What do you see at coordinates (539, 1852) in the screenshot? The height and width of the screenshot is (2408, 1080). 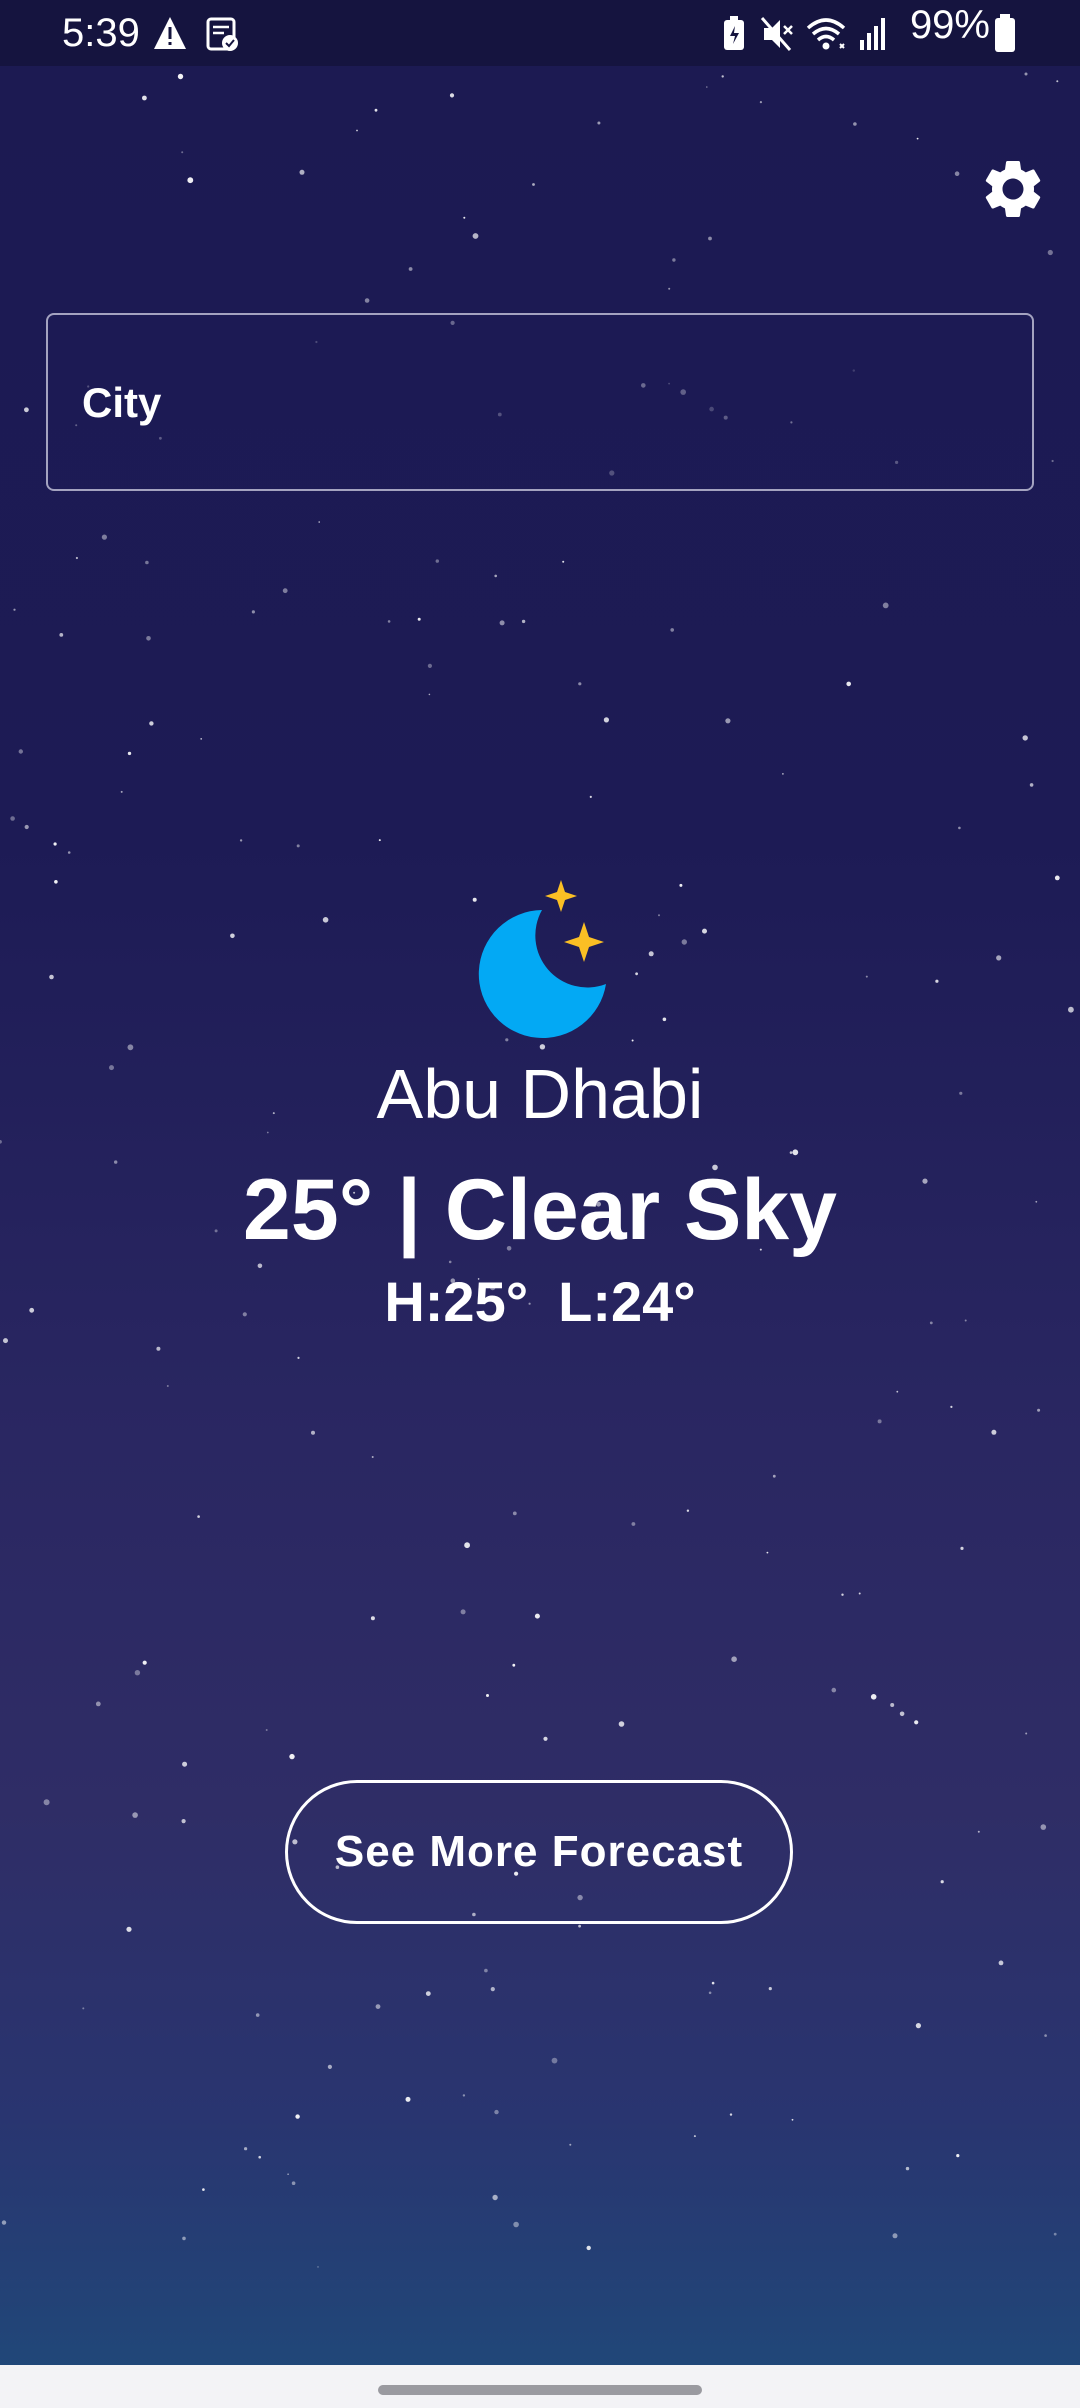 I see `see-more-forecast-button: See More Forecast` at bounding box center [539, 1852].